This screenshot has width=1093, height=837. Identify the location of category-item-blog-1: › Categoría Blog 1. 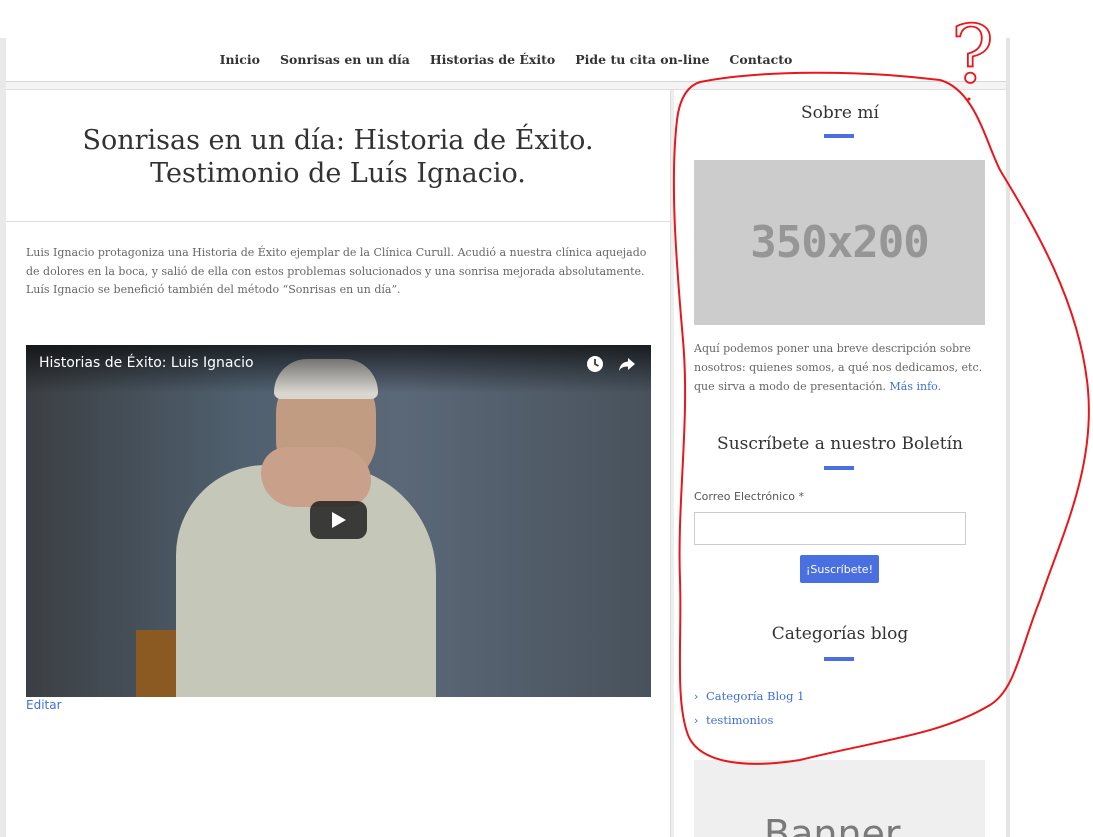
(749, 696).